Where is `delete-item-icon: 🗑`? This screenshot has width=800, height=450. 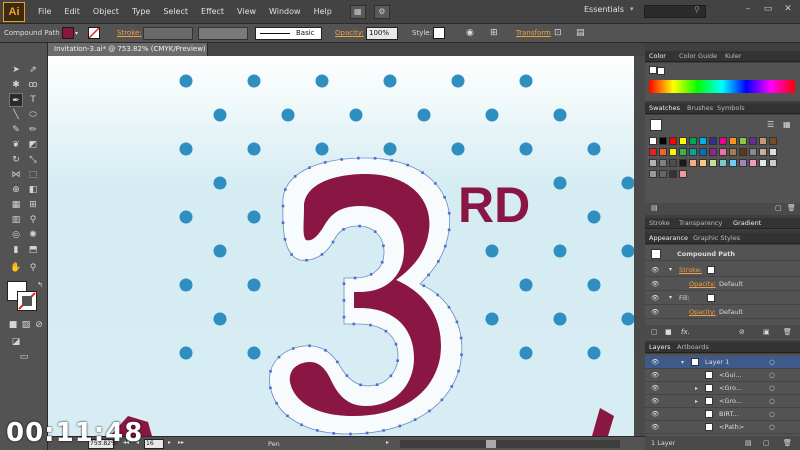 delete-item-icon: 🗑 is located at coordinates (787, 332).